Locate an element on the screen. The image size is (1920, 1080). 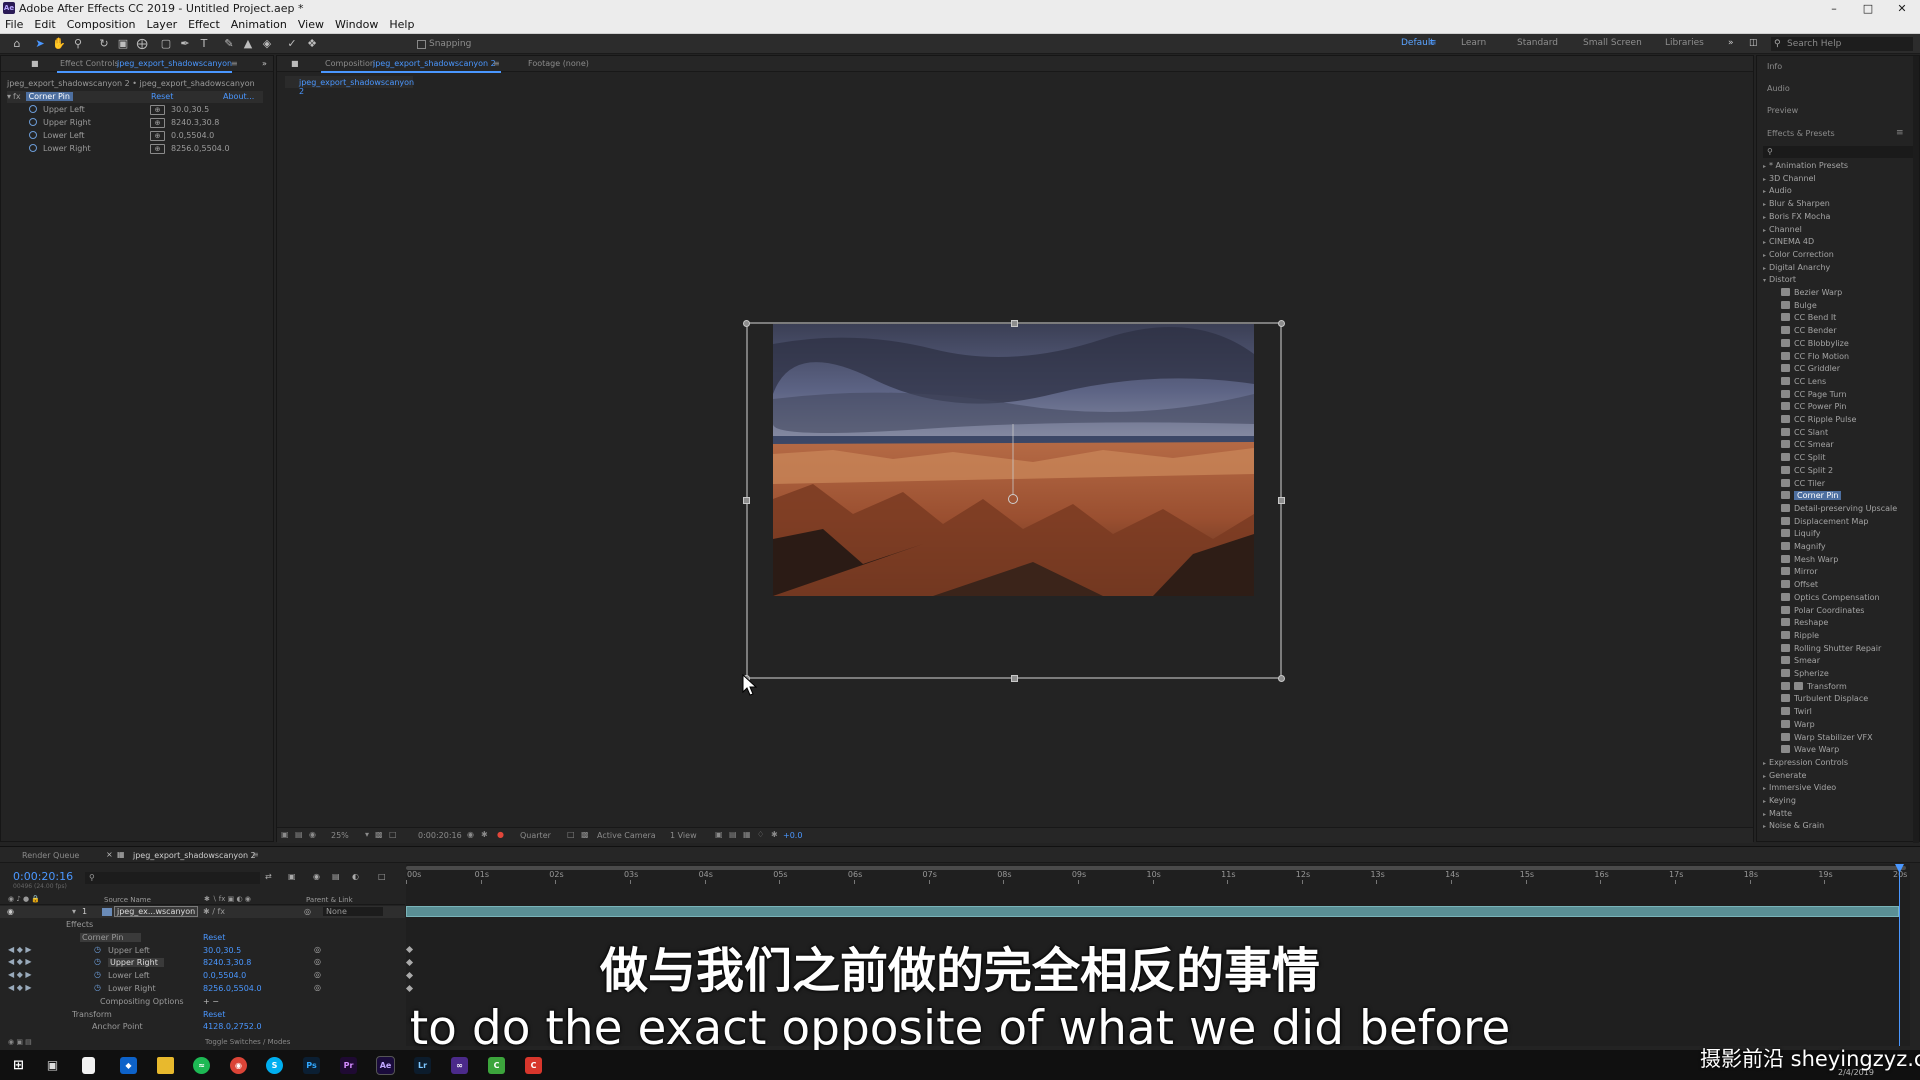
menu-animation: Animation is located at coordinates (259, 25).